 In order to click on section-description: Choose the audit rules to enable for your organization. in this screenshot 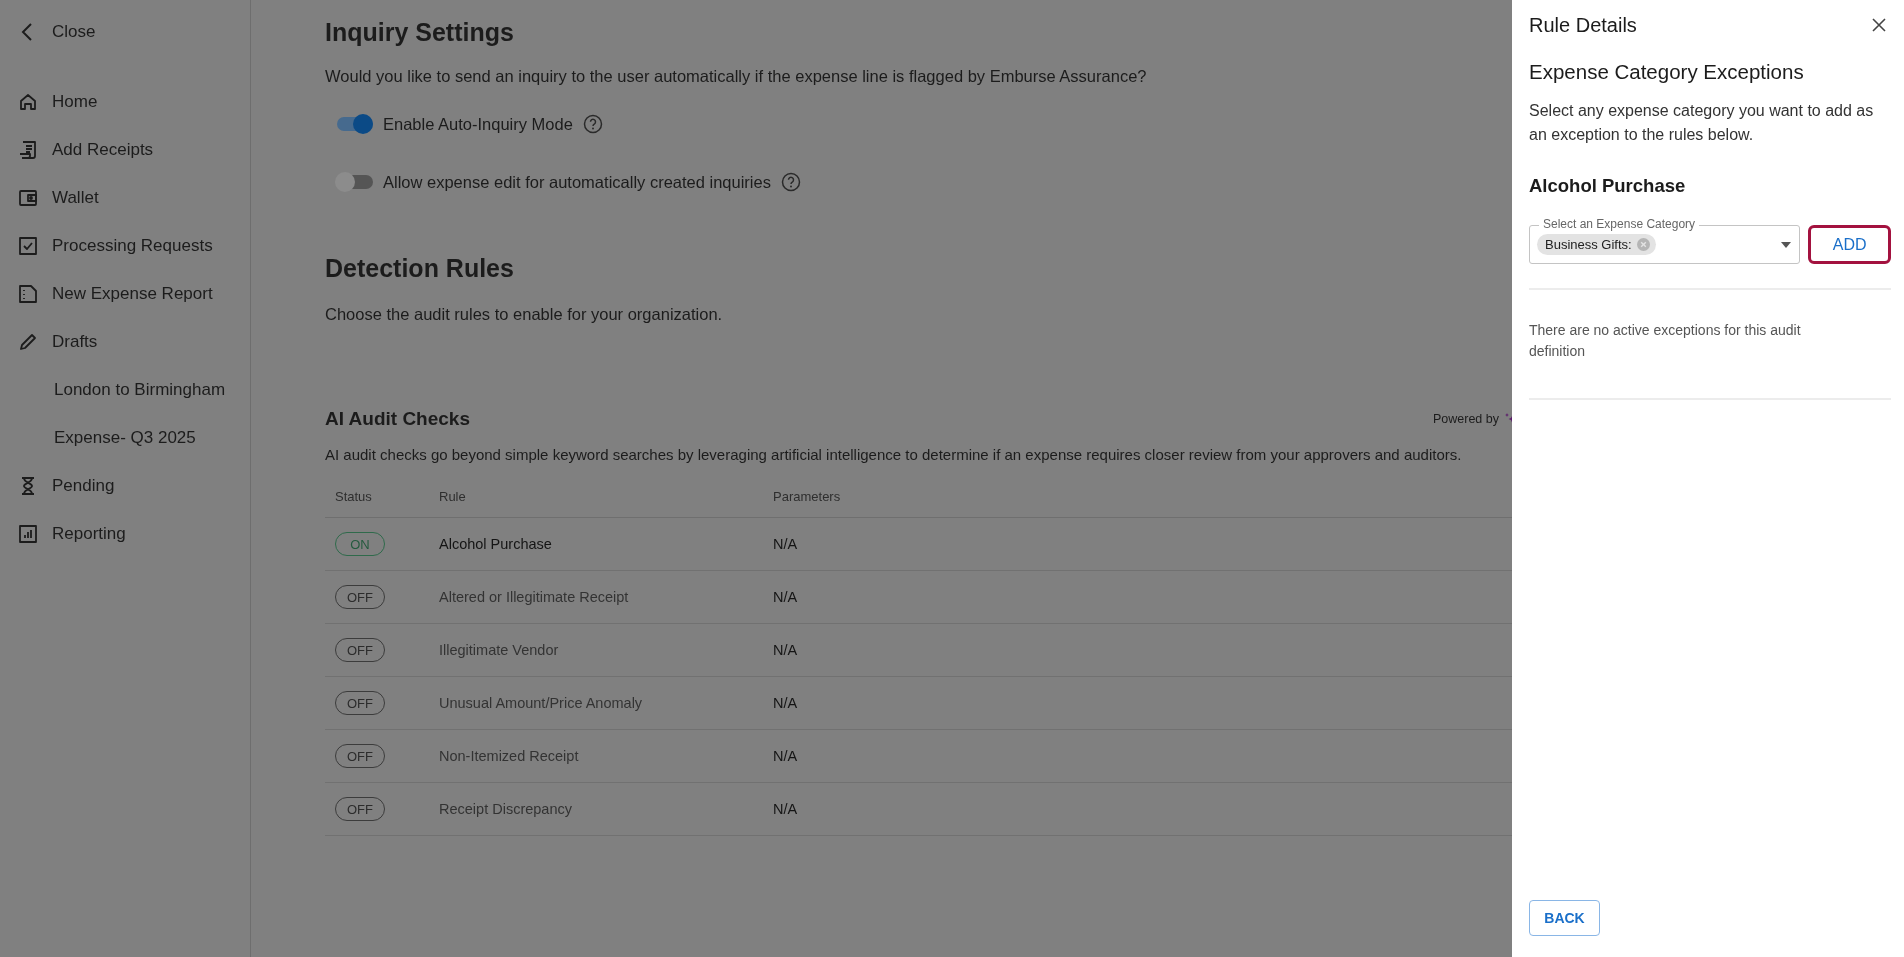, I will do `click(524, 314)`.